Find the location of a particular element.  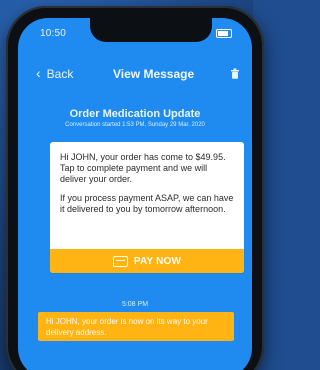

phone-notch is located at coordinates (151, 30).